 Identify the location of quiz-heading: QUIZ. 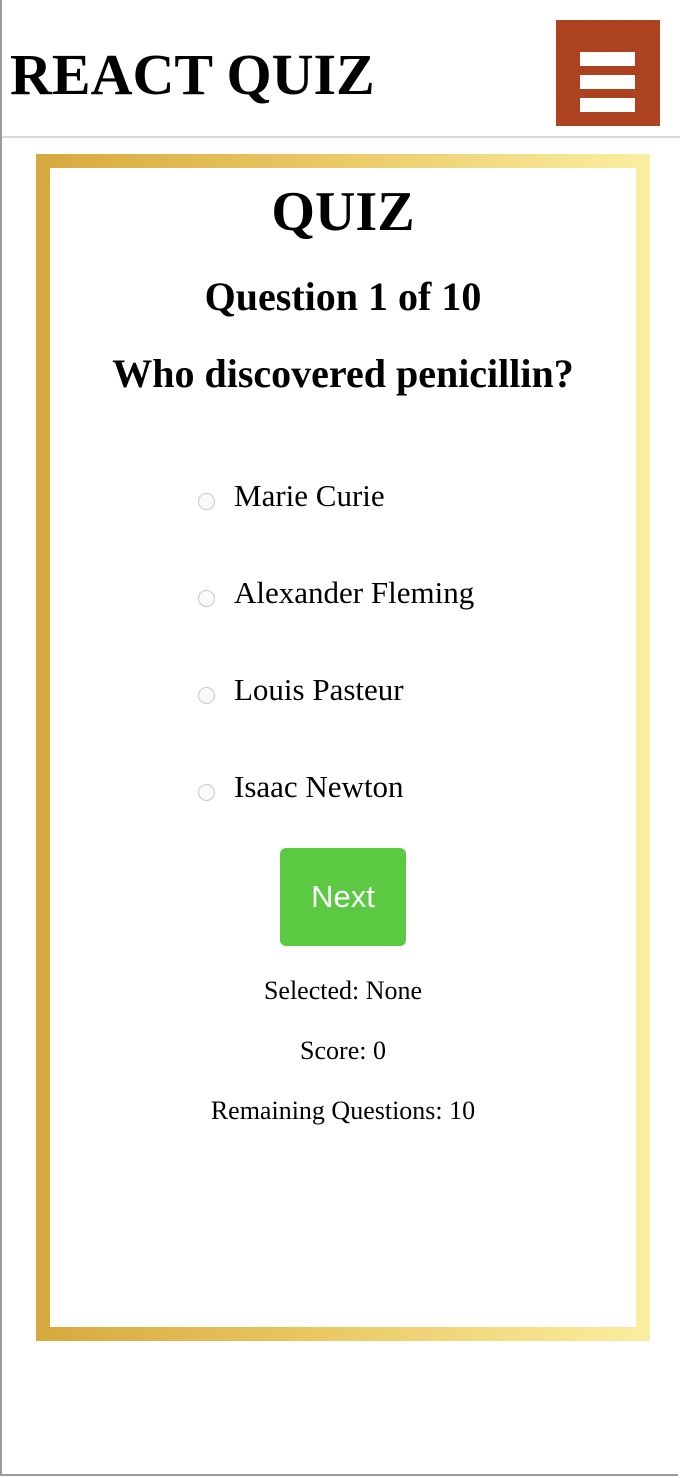
(343, 212).